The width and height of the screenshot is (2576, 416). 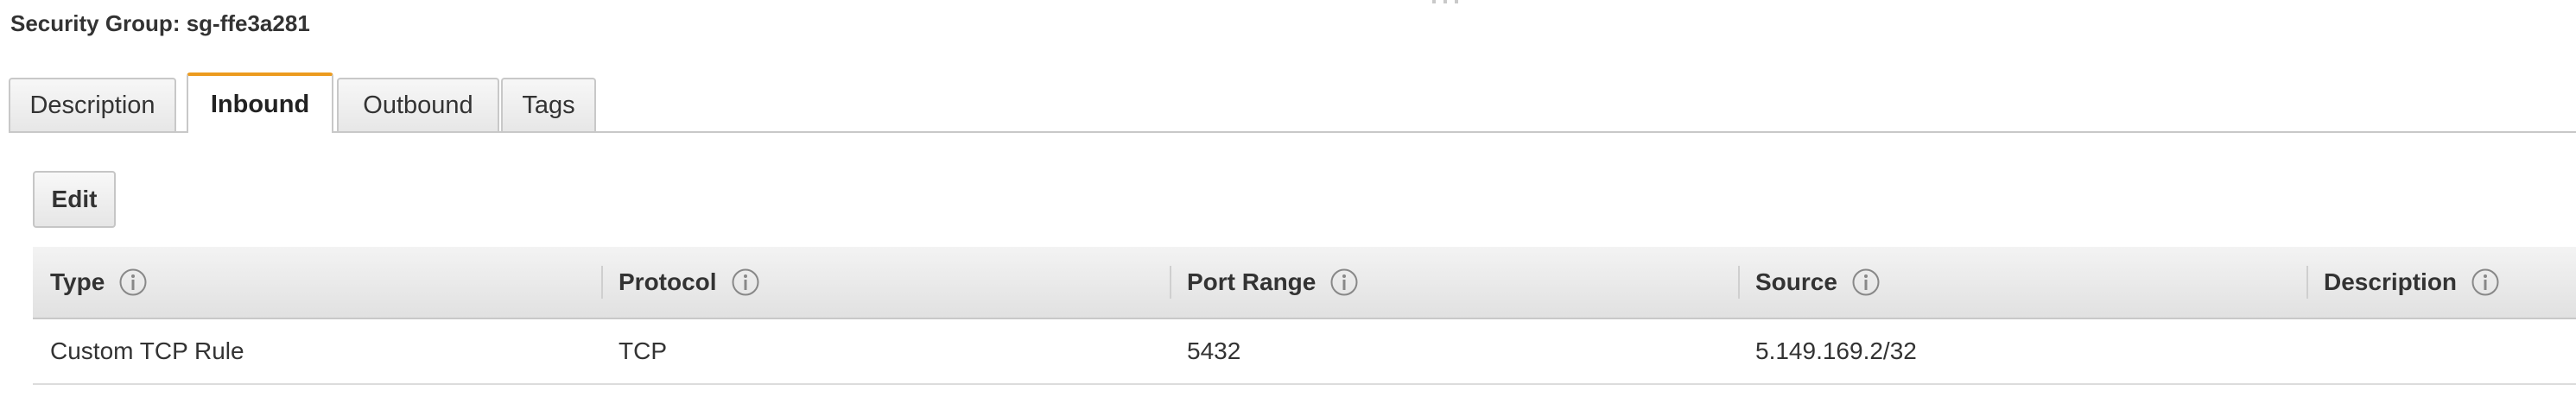 I want to click on column-header-description: Description, so click(x=2441, y=282).